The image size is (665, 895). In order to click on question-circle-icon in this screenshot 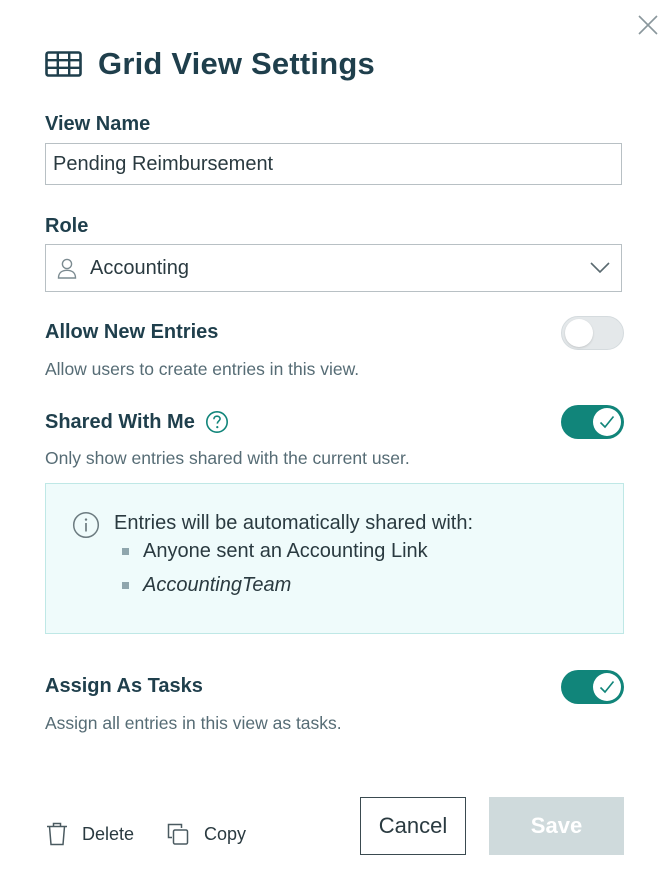, I will do `click(217, 422)`.